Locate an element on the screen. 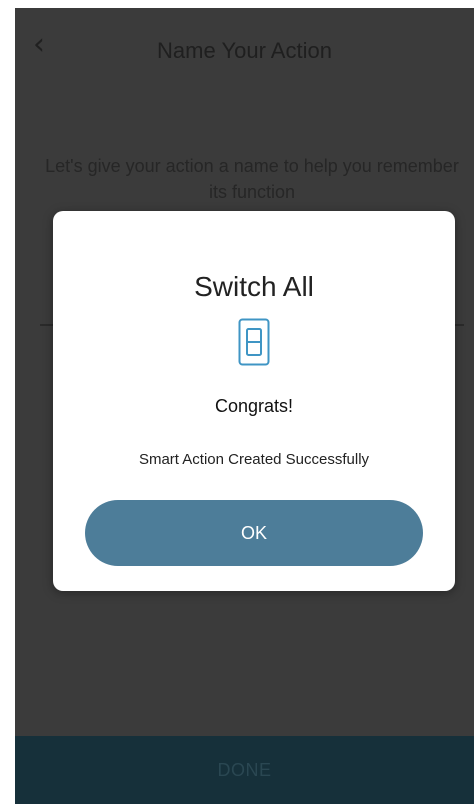 The image size is (474, 804). done-label: DONE is located at coordinates (244, 770).